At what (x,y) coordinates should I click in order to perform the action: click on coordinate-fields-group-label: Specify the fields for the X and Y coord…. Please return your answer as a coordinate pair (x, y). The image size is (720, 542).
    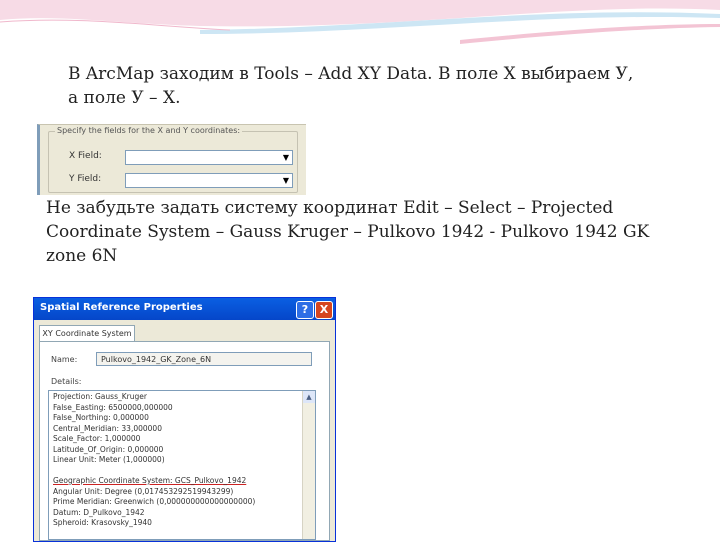
    Looking at the image, I should click on (149, 130).